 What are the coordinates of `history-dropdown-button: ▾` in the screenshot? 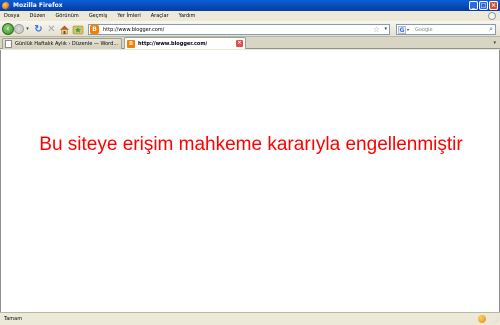 It's located at (27, 29).